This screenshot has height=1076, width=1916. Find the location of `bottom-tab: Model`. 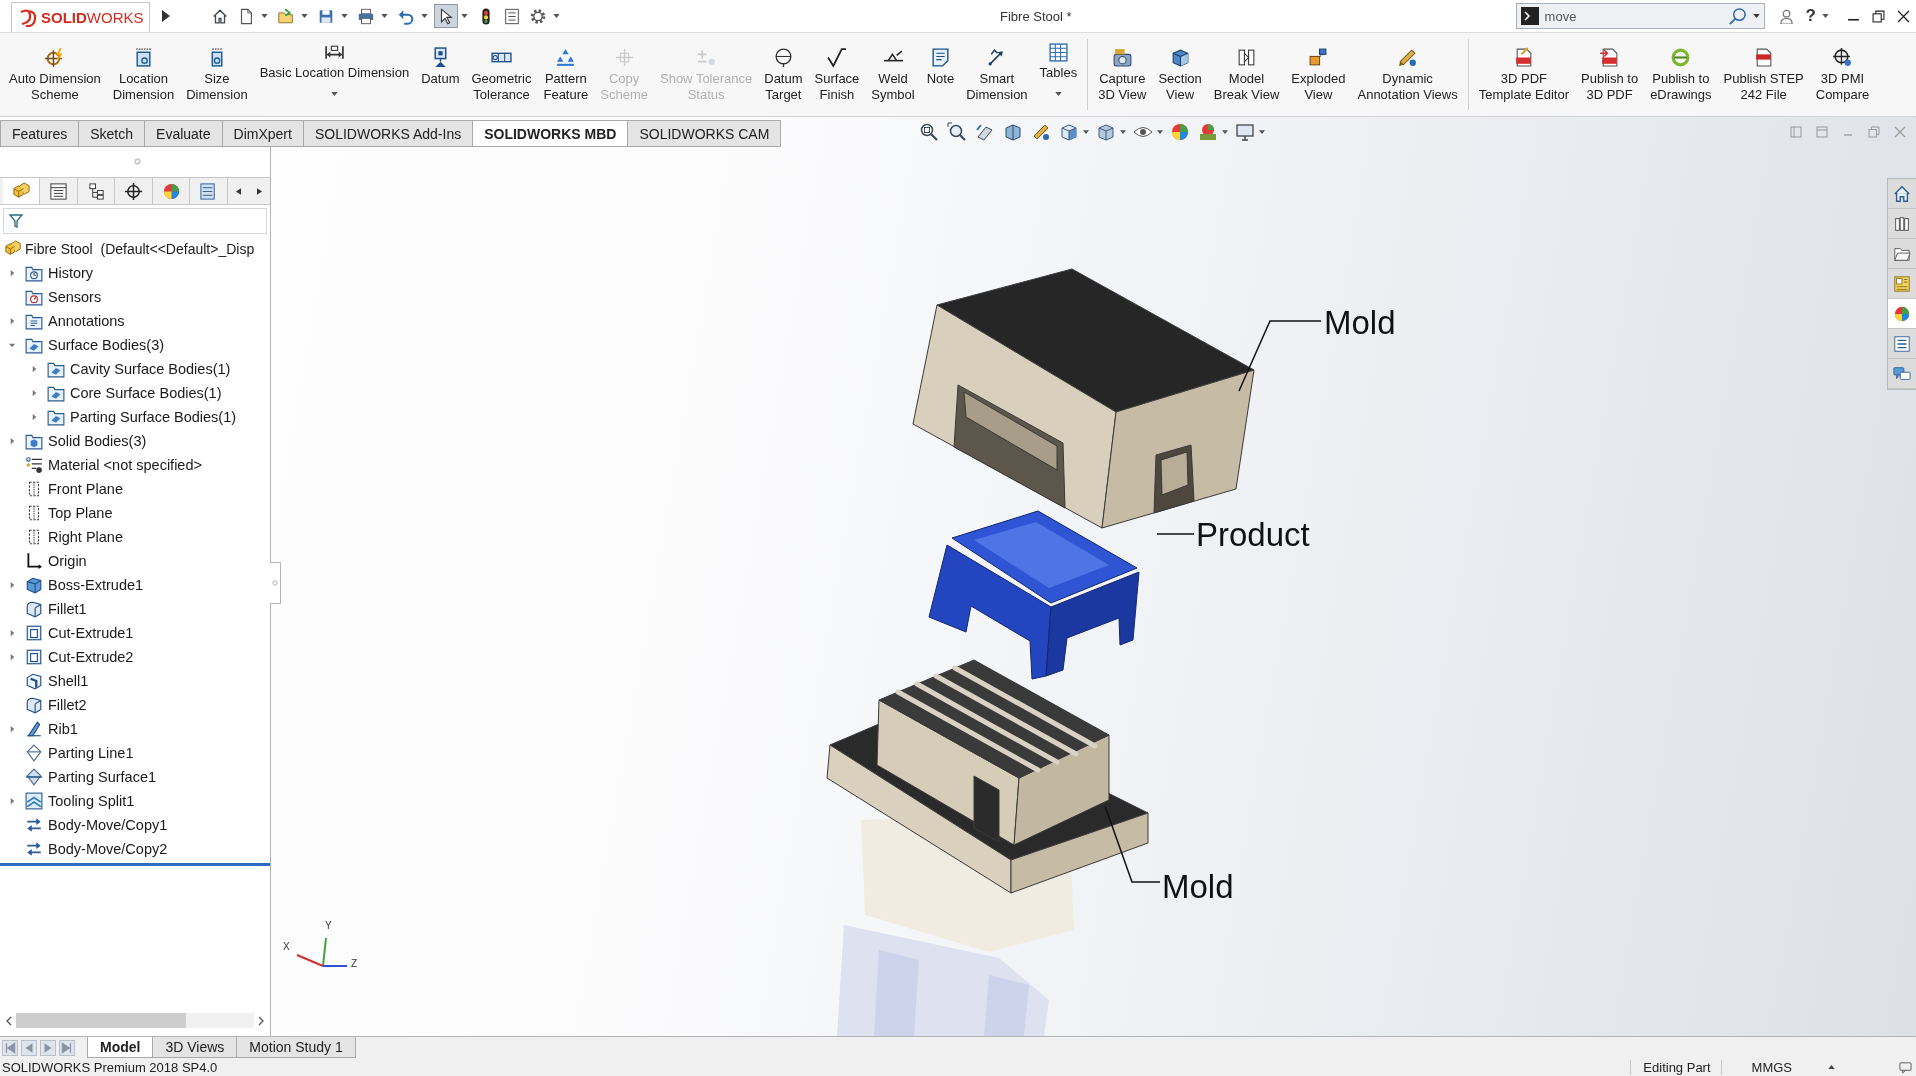

bottom-tab: Model is located at coordinates (120, 1047).